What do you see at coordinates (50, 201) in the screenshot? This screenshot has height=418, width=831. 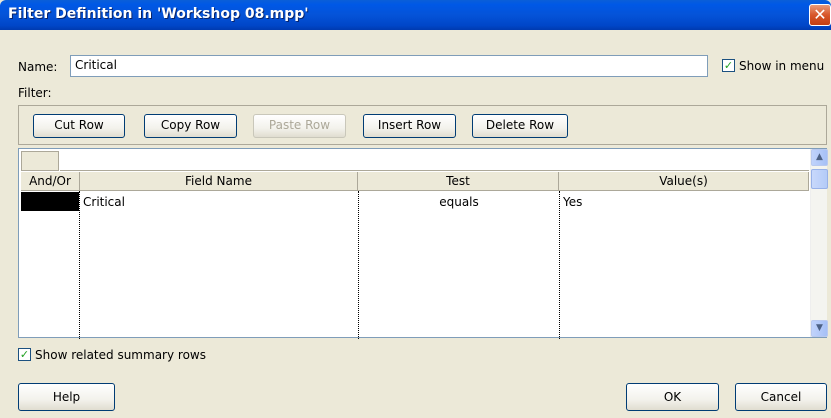 I see `and-or-cell` at bounding box center [50, 201].